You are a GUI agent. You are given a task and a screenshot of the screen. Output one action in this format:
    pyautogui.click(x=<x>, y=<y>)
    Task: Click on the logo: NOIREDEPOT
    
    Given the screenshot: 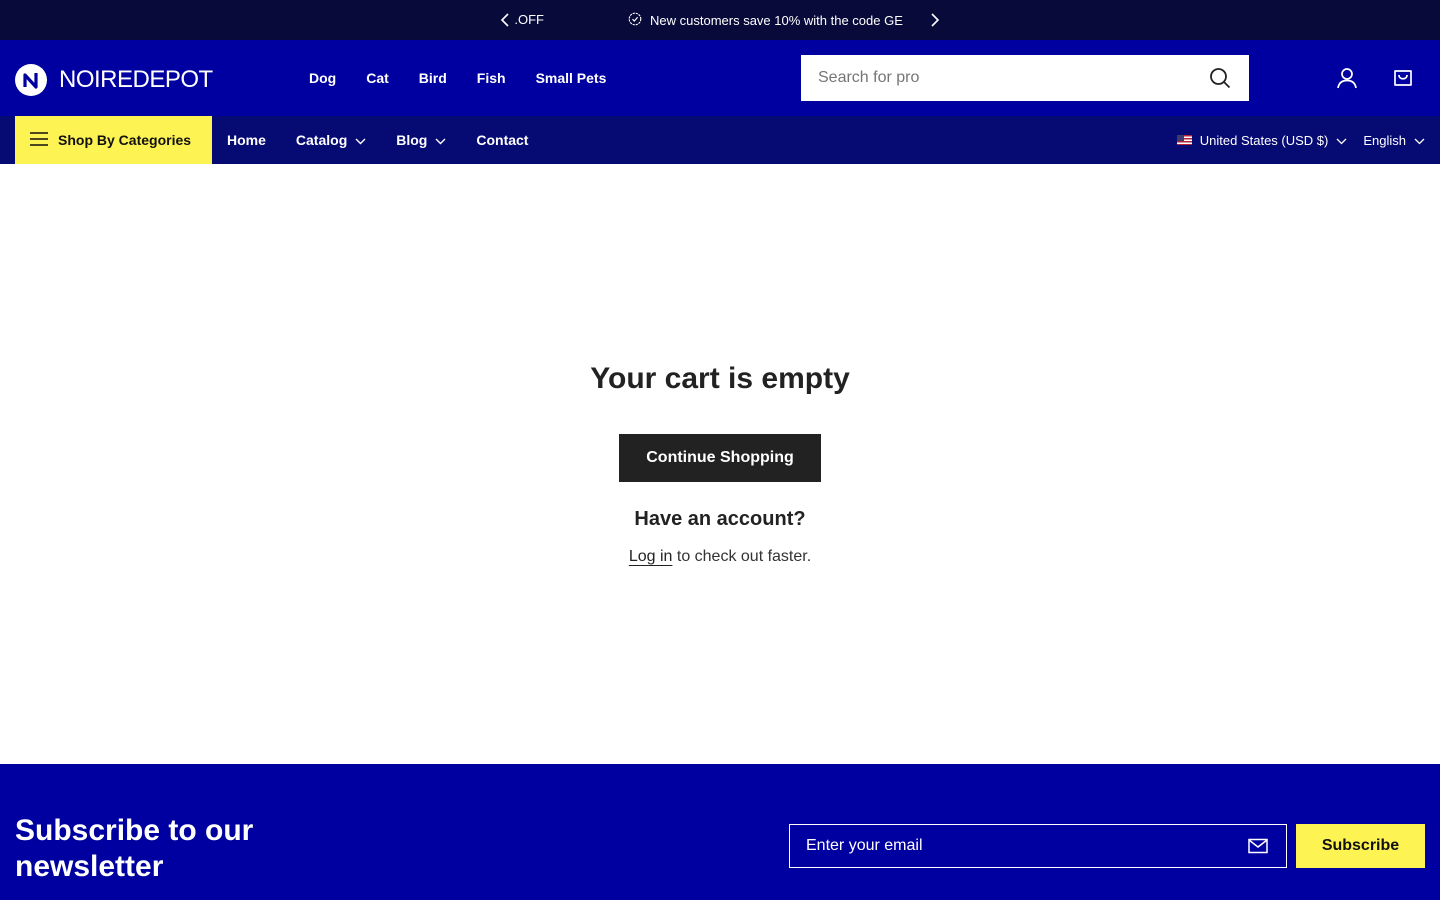 What is the action you would take?
    pyautogui.click(x=114, y=80)
    